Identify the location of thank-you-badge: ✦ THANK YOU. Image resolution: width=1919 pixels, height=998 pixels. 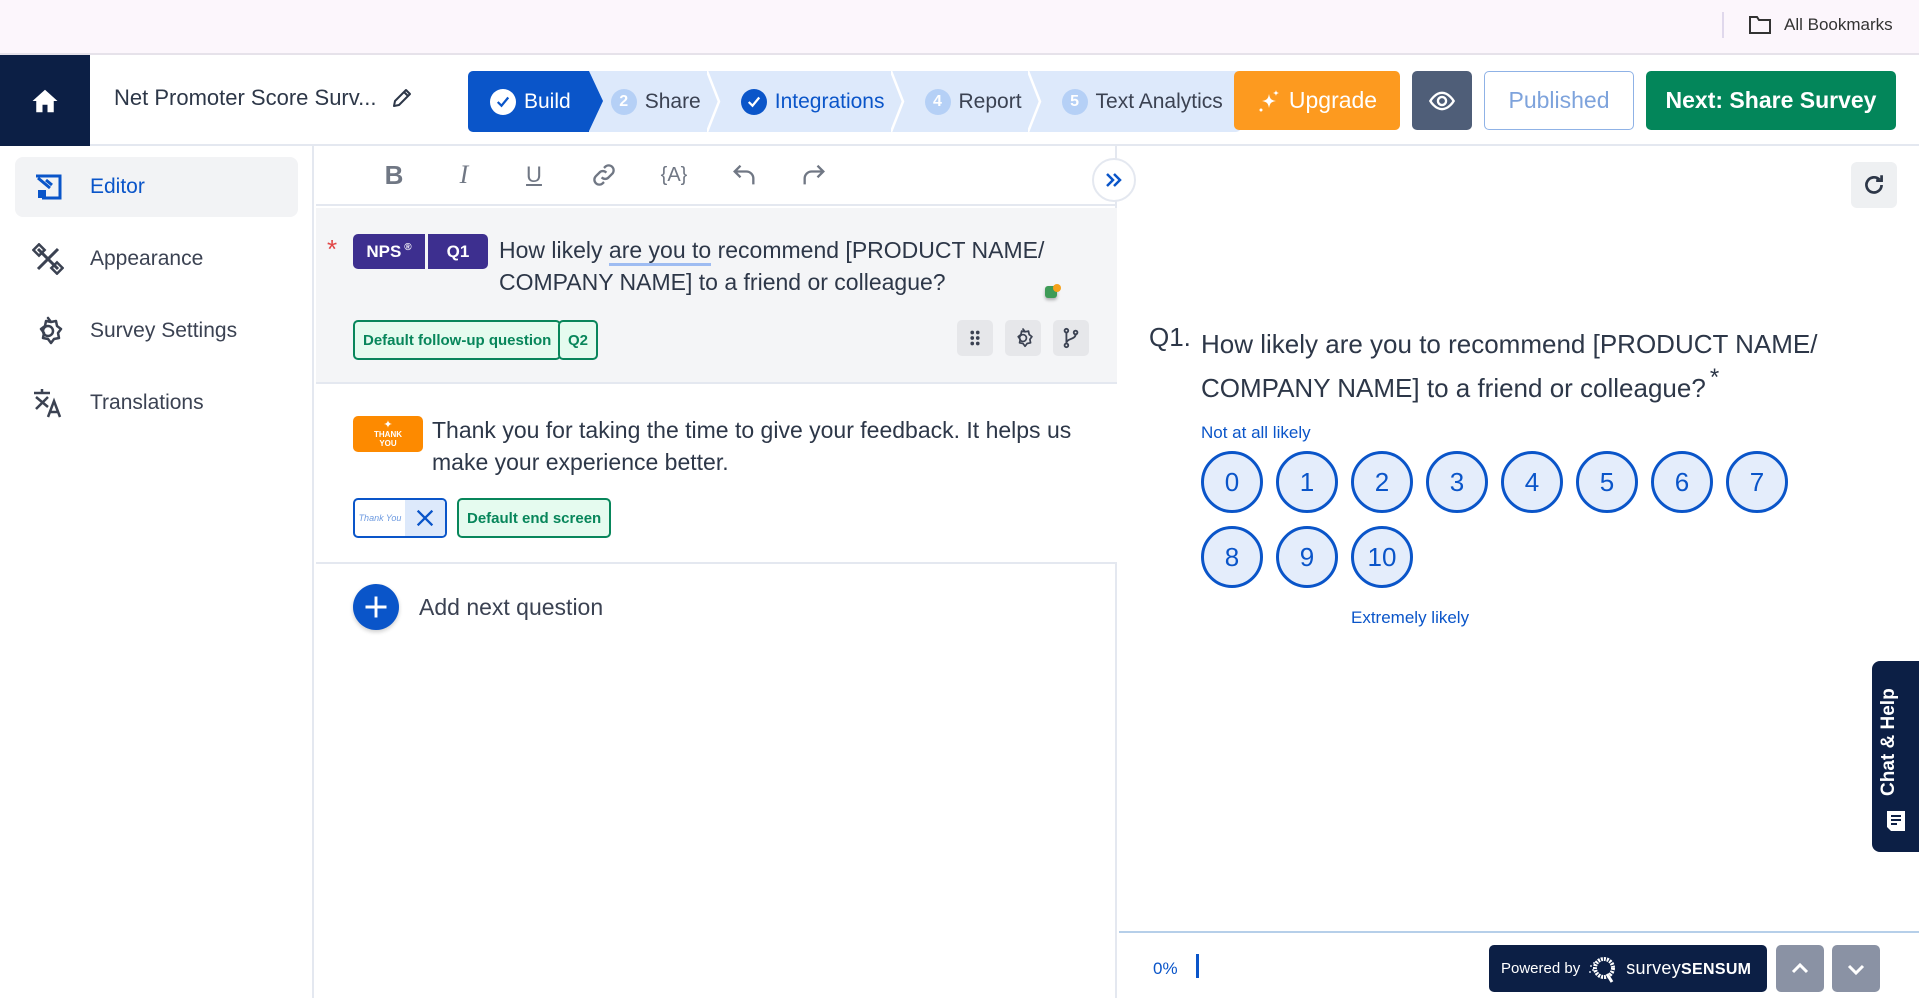
(388, 434).